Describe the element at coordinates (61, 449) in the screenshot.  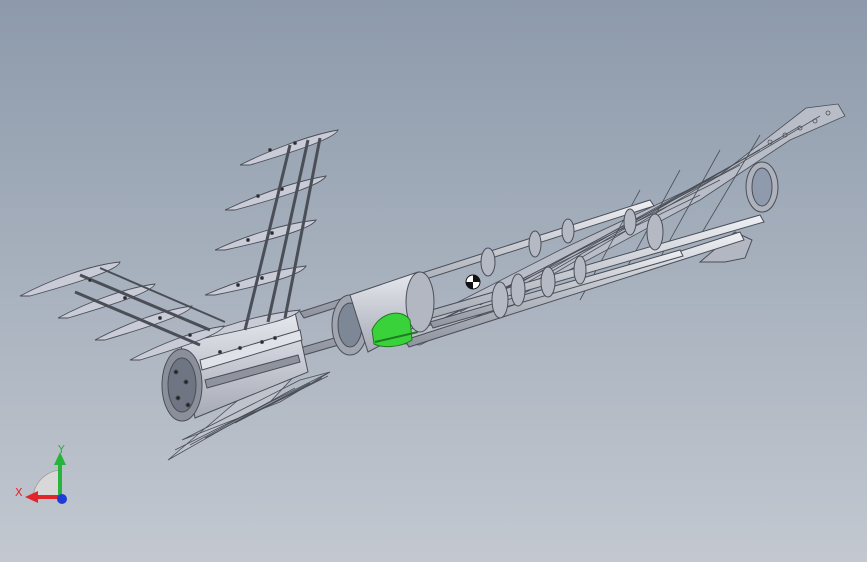
I see `triad-y-axis-label: Y` at that location.